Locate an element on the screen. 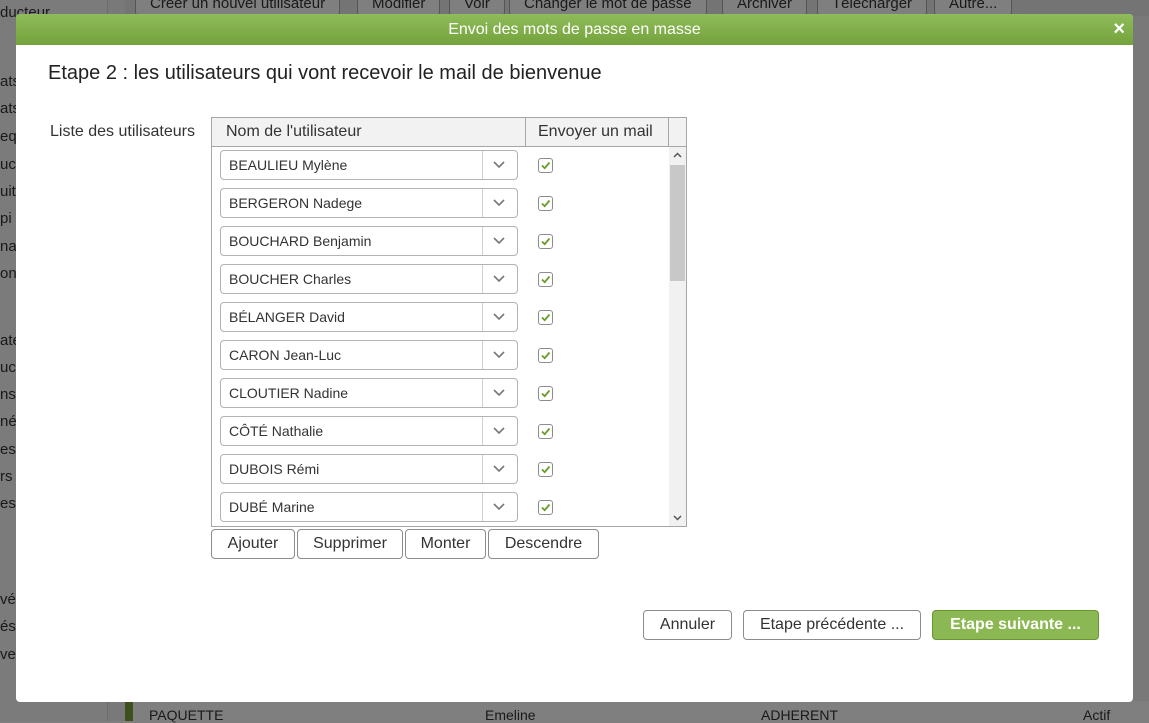 The width and height of the screenshot is (1149, 723). user-select-value: DUBÉ Marine is located at coordinates (272, 507).